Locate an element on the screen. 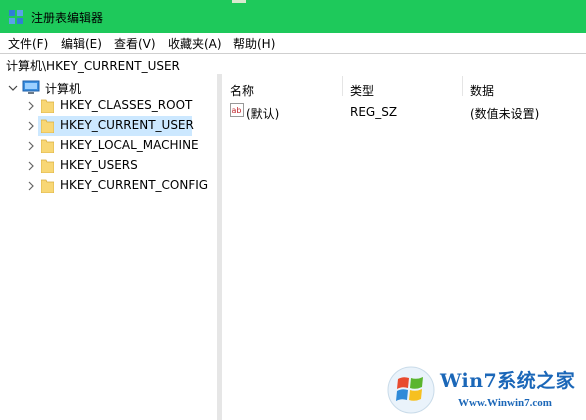 This screenshot has height=420, width=586. menu-file: 文件(F) is located at coordinates (28, 43).